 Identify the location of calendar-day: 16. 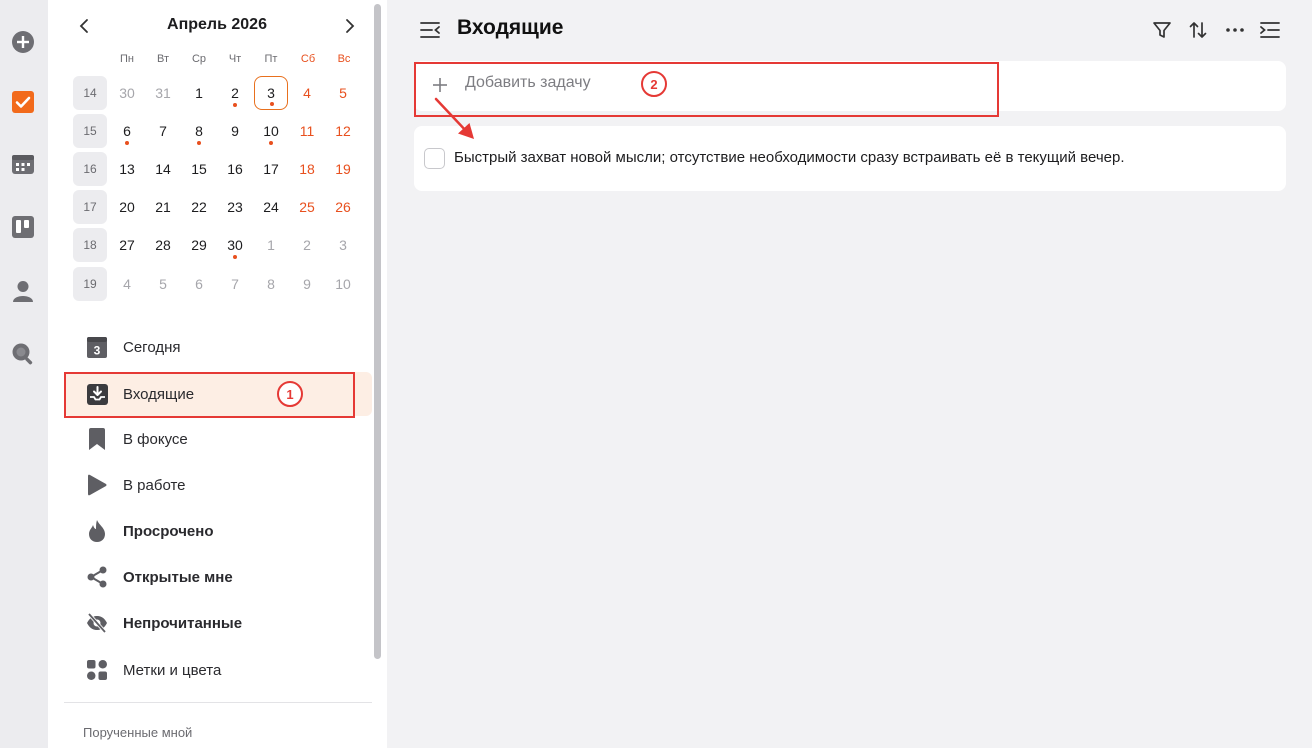
(235, 169).